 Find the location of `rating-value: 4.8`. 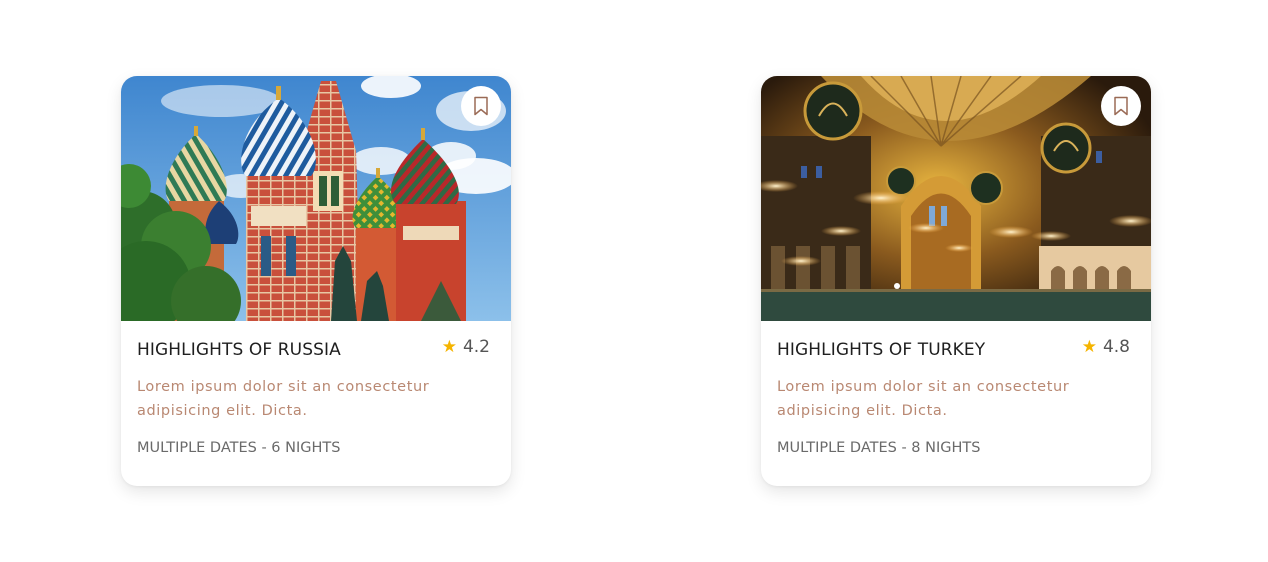

rating-value: 4.8 is located at coordinates (1116, 347).